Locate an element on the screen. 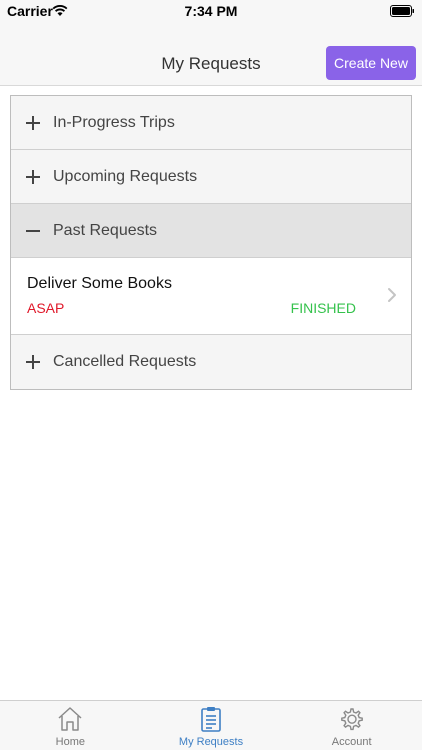 This screenshot has height=750, width=422. section-label: Upcoming Requests is located at coordinates (125, 176).